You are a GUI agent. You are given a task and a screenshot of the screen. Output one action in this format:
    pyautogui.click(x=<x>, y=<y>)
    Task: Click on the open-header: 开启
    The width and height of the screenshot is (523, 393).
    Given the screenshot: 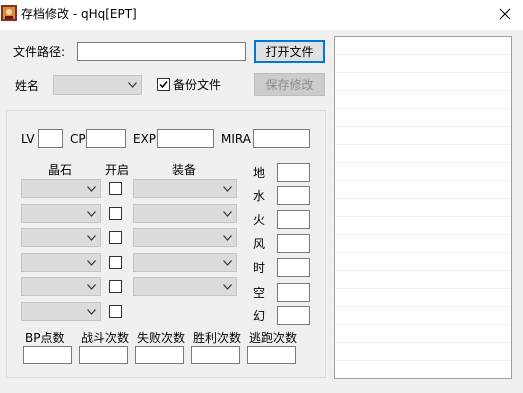 What is the action you would take?
    pyautogui.click(x=117, y=170)
    